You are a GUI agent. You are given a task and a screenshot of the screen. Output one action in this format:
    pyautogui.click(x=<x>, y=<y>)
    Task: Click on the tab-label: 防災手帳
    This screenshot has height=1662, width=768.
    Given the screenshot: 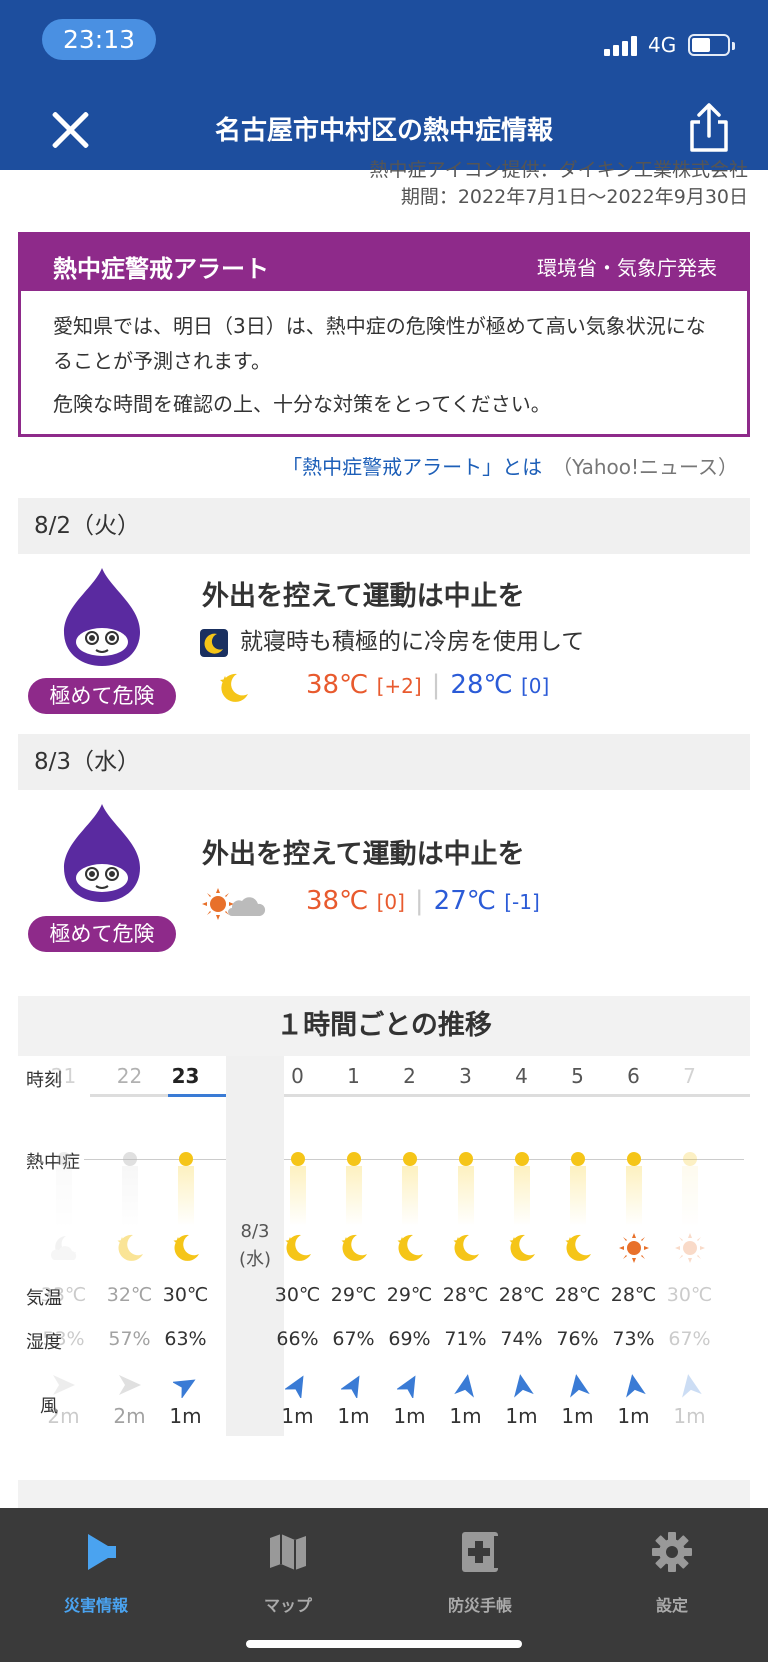 What is the action you would take?
    pyautogui.click(x=479, y=1605)
    